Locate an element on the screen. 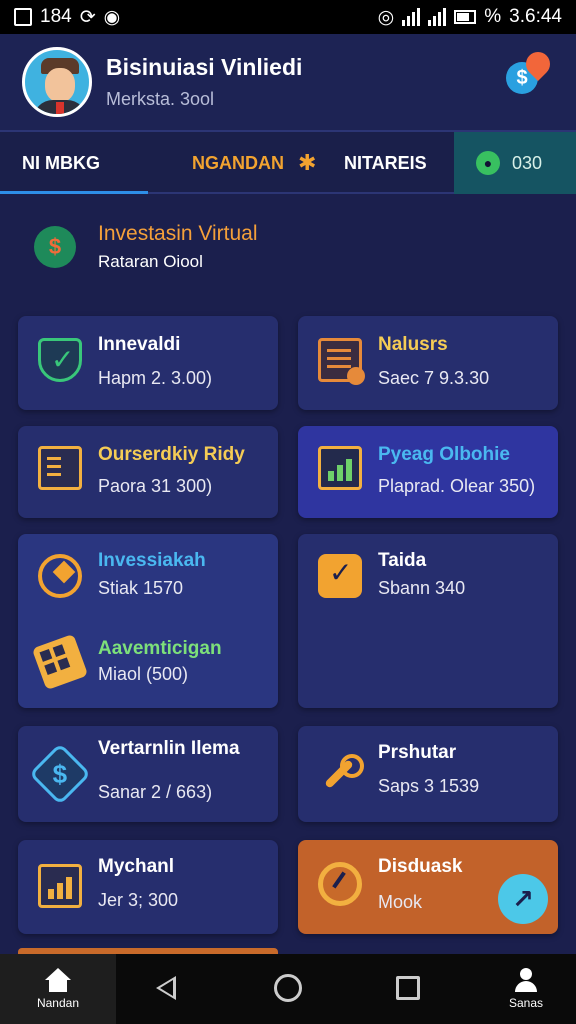 Image resolution: width=576 pixels, height=1024 pixels. card-subtitle: Plaprad. Olear 350) is located at coordinates (457, 486).